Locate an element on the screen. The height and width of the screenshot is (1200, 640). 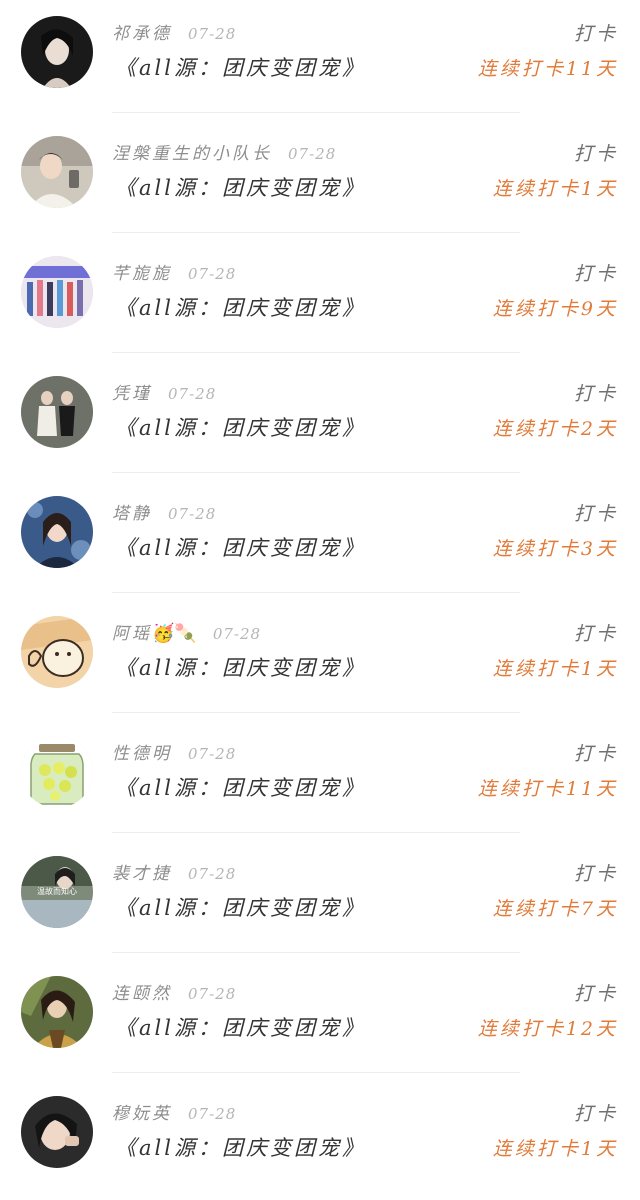
list-item: 芊旎旎 07-28 《all源：团庆变团宠》 打卡 连续打卡9天 is located at coordinates (320, 300).